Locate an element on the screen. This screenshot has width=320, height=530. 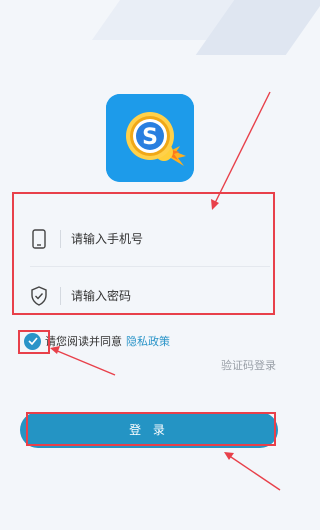
app-logo-icon: S is located at coordinates (150, 138).